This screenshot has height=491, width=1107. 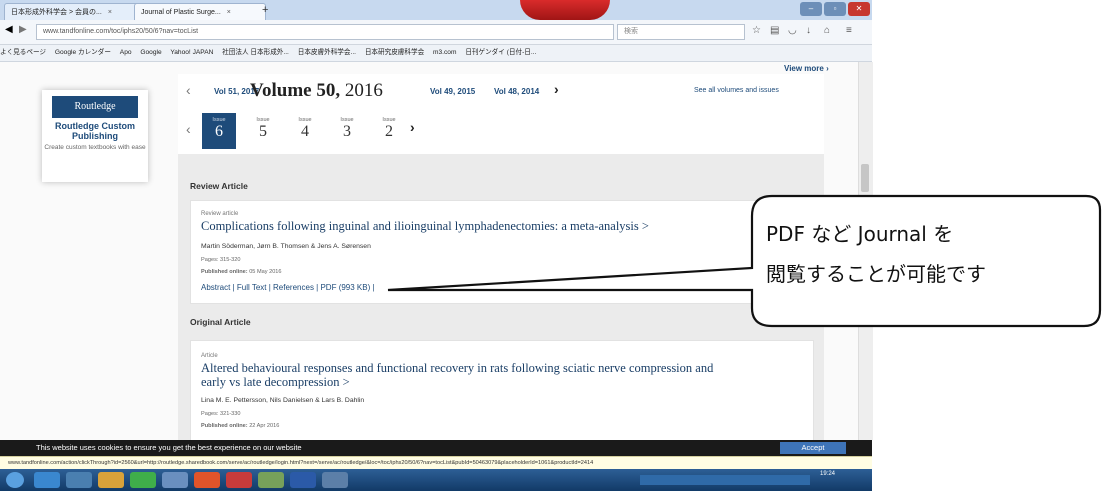 What do you see at coordinates (835, 9) in the screenshot?
I see `restore-icon: ▫` at bounding box center [835, 9].